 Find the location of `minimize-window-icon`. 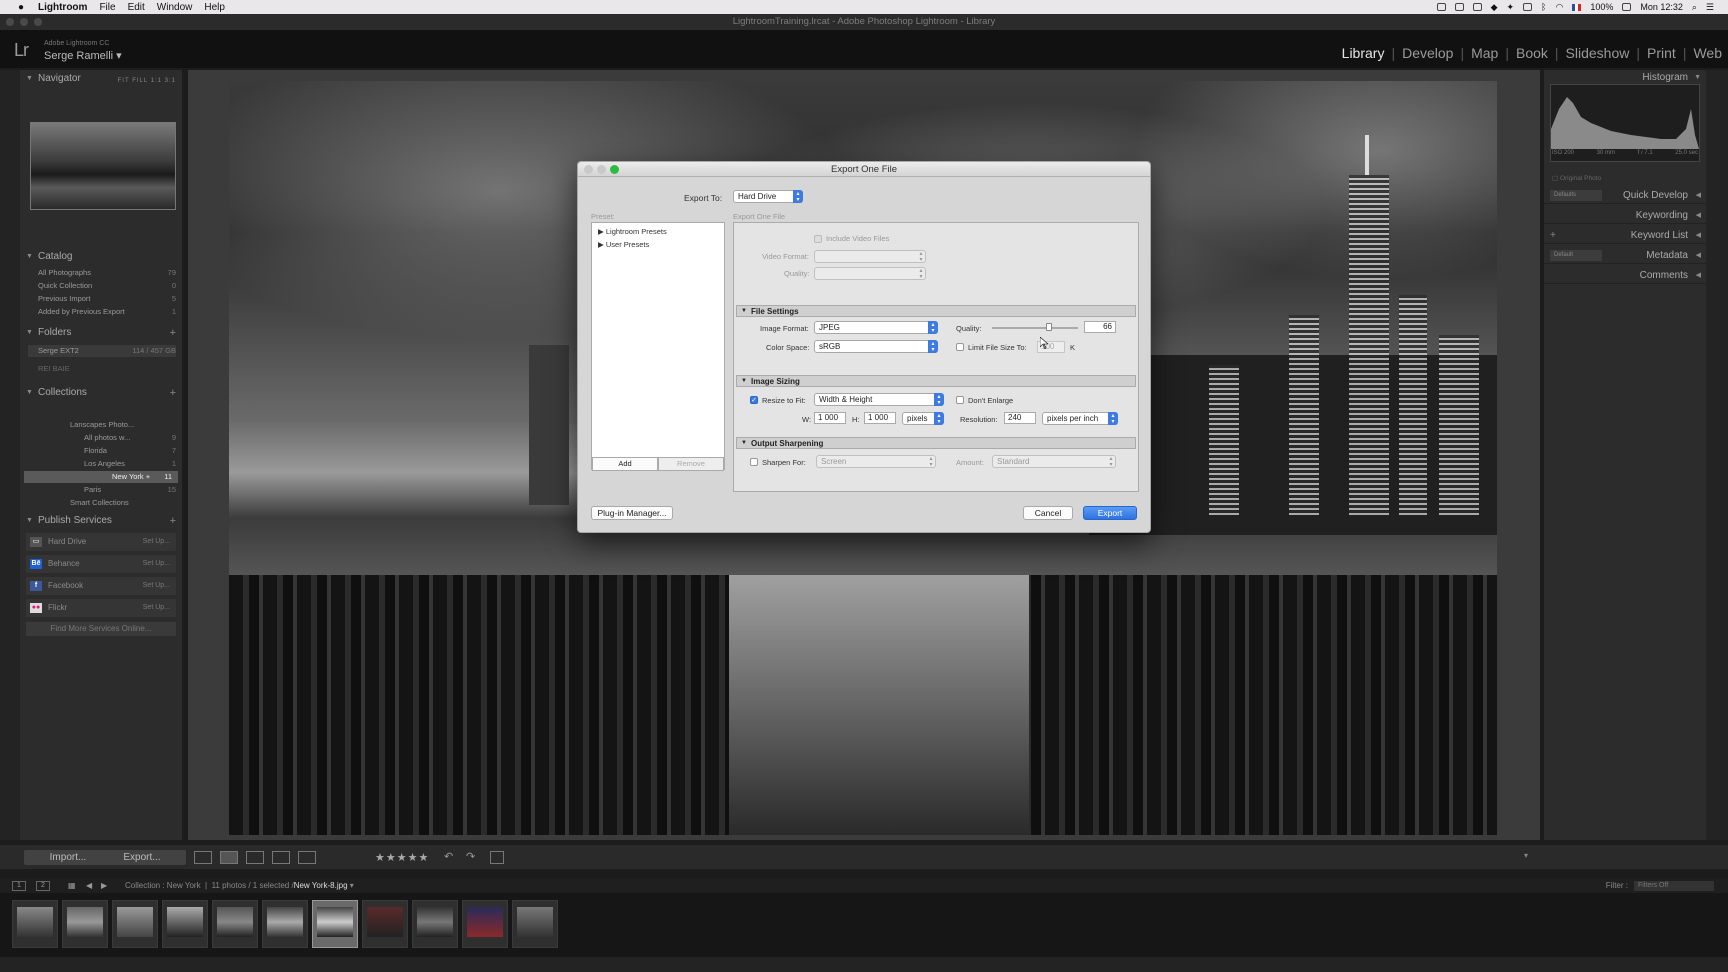

minimize-window-icon is located at coordinates (24, 22).